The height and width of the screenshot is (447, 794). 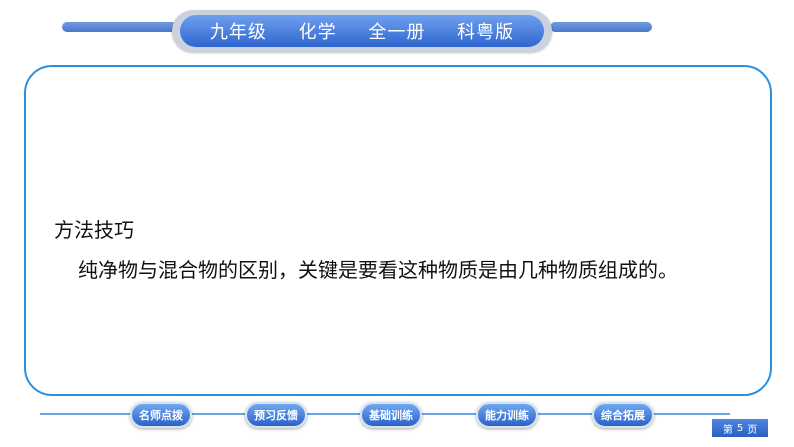 What do you see at coordinates (397, 32) in the screenshot?
I see `header-volume: 全一册` at bounding box center [397, 32].